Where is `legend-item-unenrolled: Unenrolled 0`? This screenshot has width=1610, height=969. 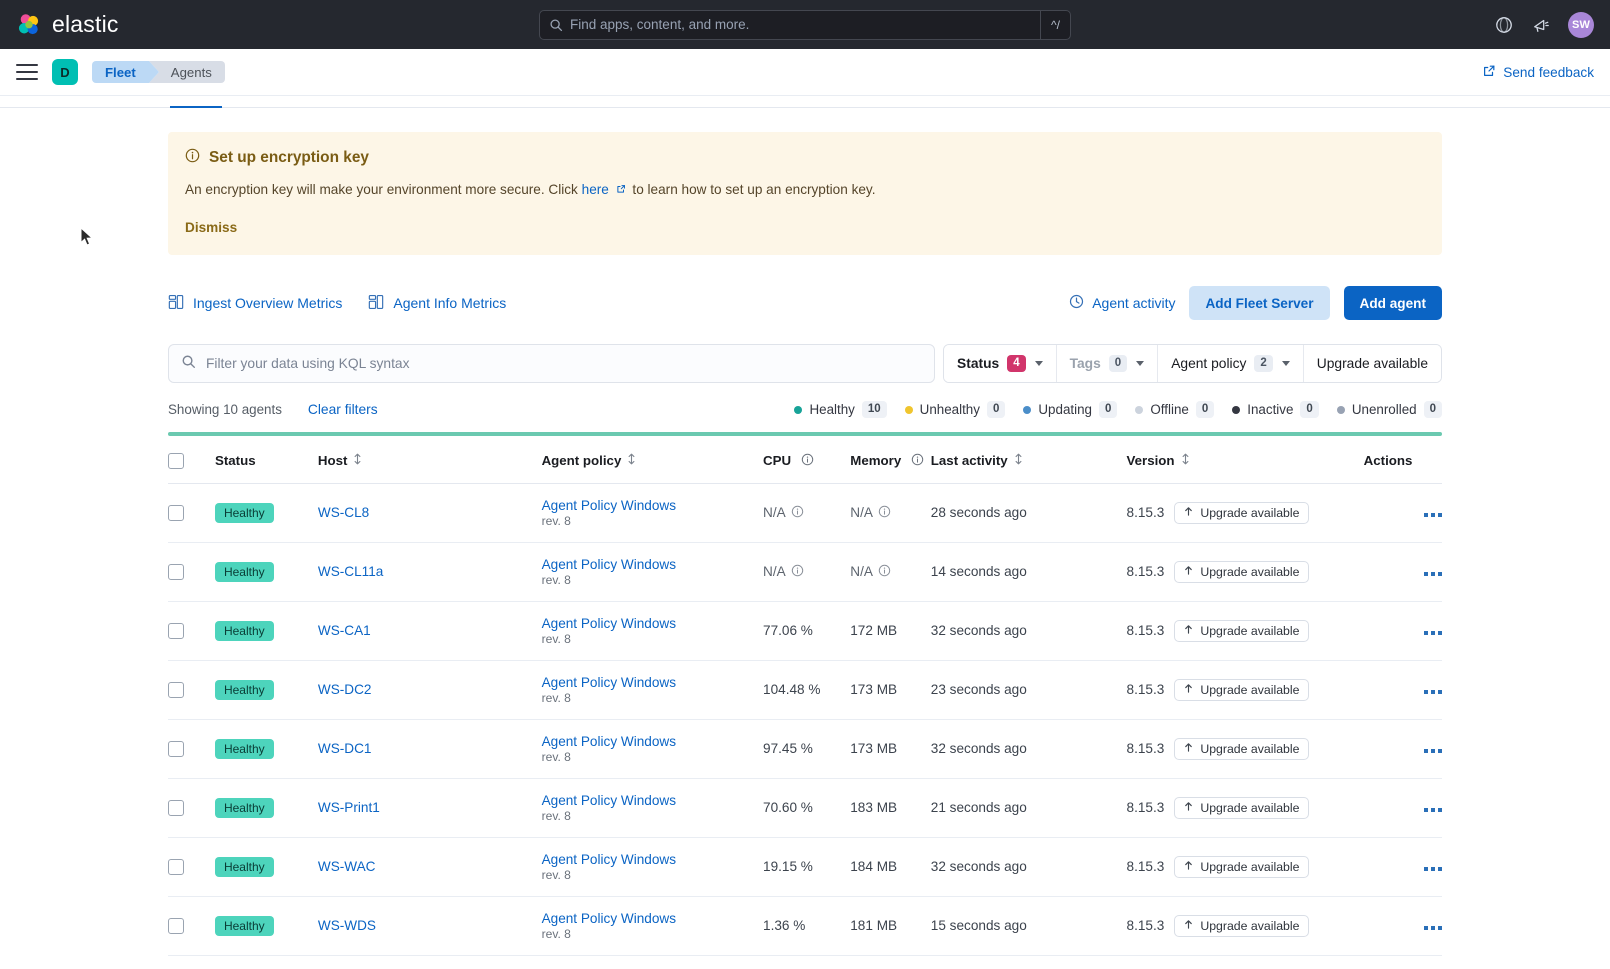
legend-item-unenrolled: Unenrolled 0 is located at coordinates (1389, 410).